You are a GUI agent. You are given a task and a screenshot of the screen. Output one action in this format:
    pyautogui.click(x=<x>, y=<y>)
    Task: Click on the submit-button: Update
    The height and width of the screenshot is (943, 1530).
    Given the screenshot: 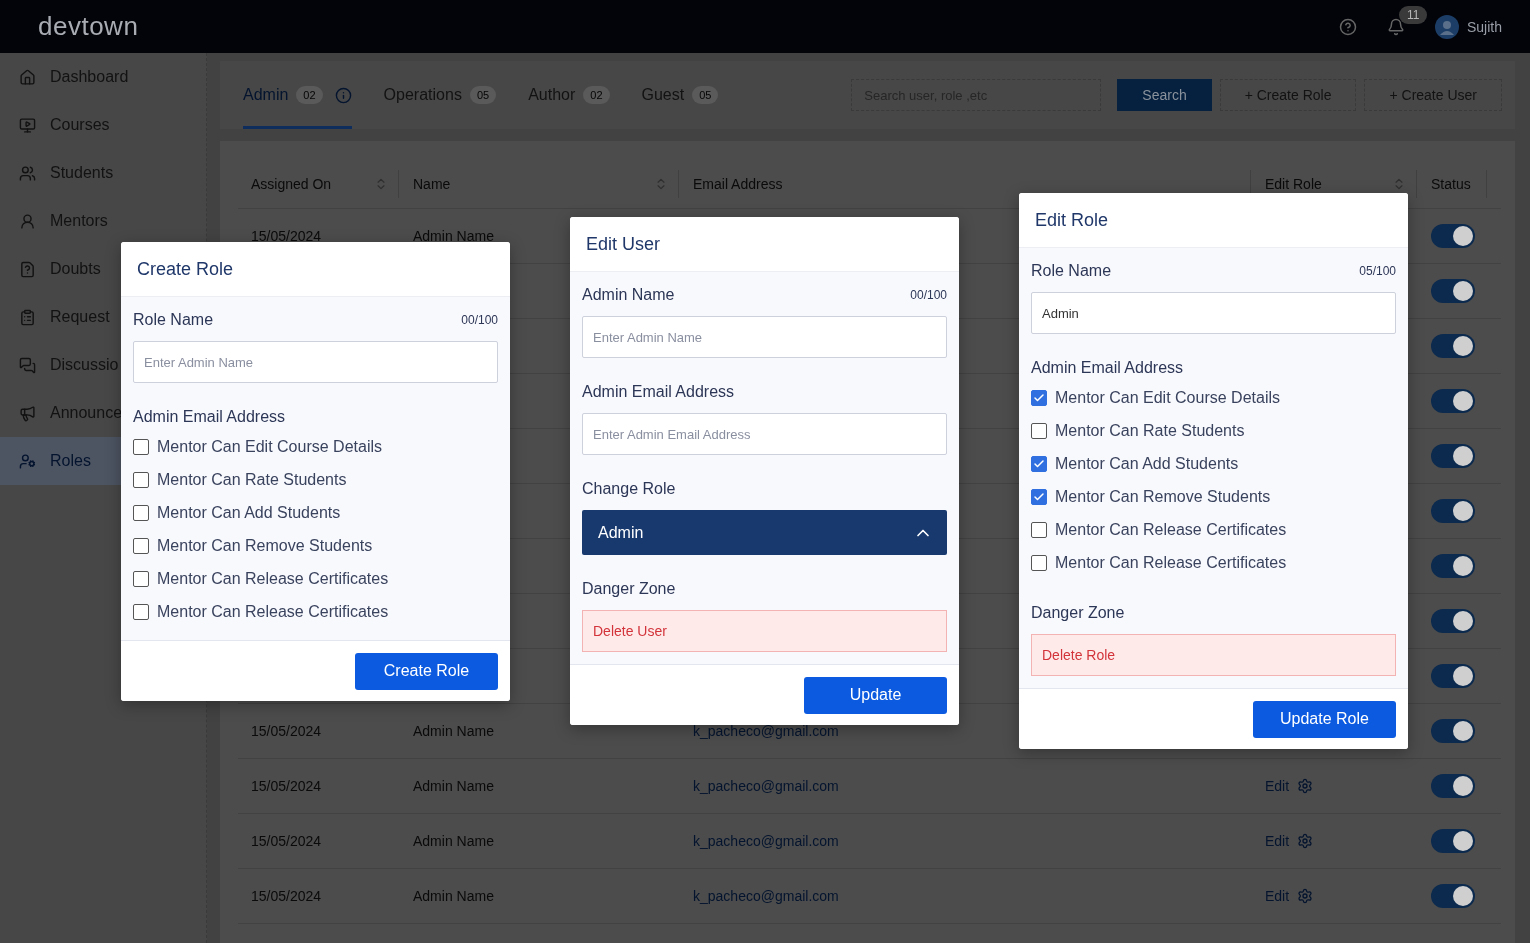 What is the action you would take?
    pyautogui.click(x=875, y=695)
    